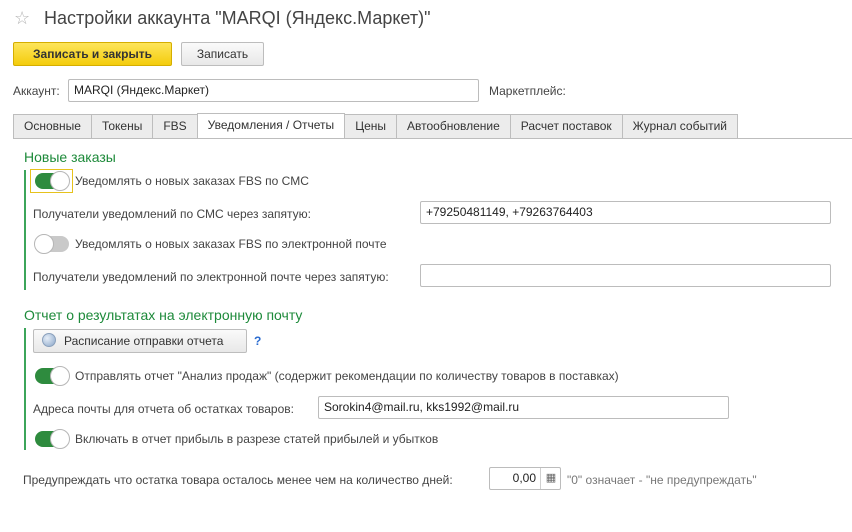 The image size is (852, 532). Describe the element at coordinates (550, 478) in the screenshot. I see `calculator-icon: ▦` at that location.